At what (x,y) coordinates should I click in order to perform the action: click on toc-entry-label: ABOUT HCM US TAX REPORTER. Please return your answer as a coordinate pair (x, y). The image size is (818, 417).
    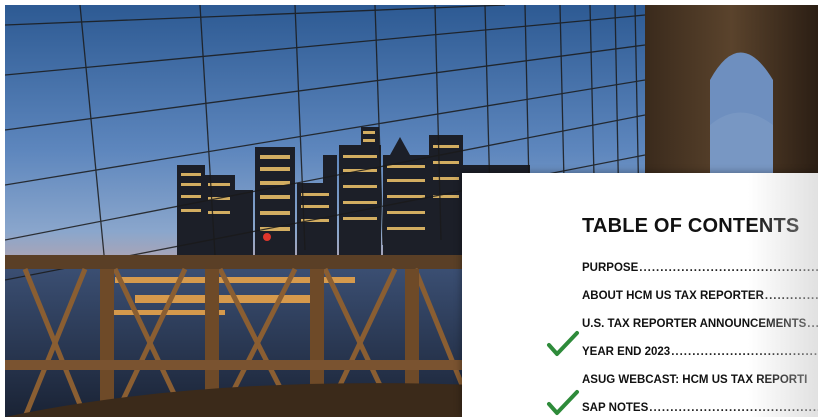
    Looking at the image, I should click on (673, 296).